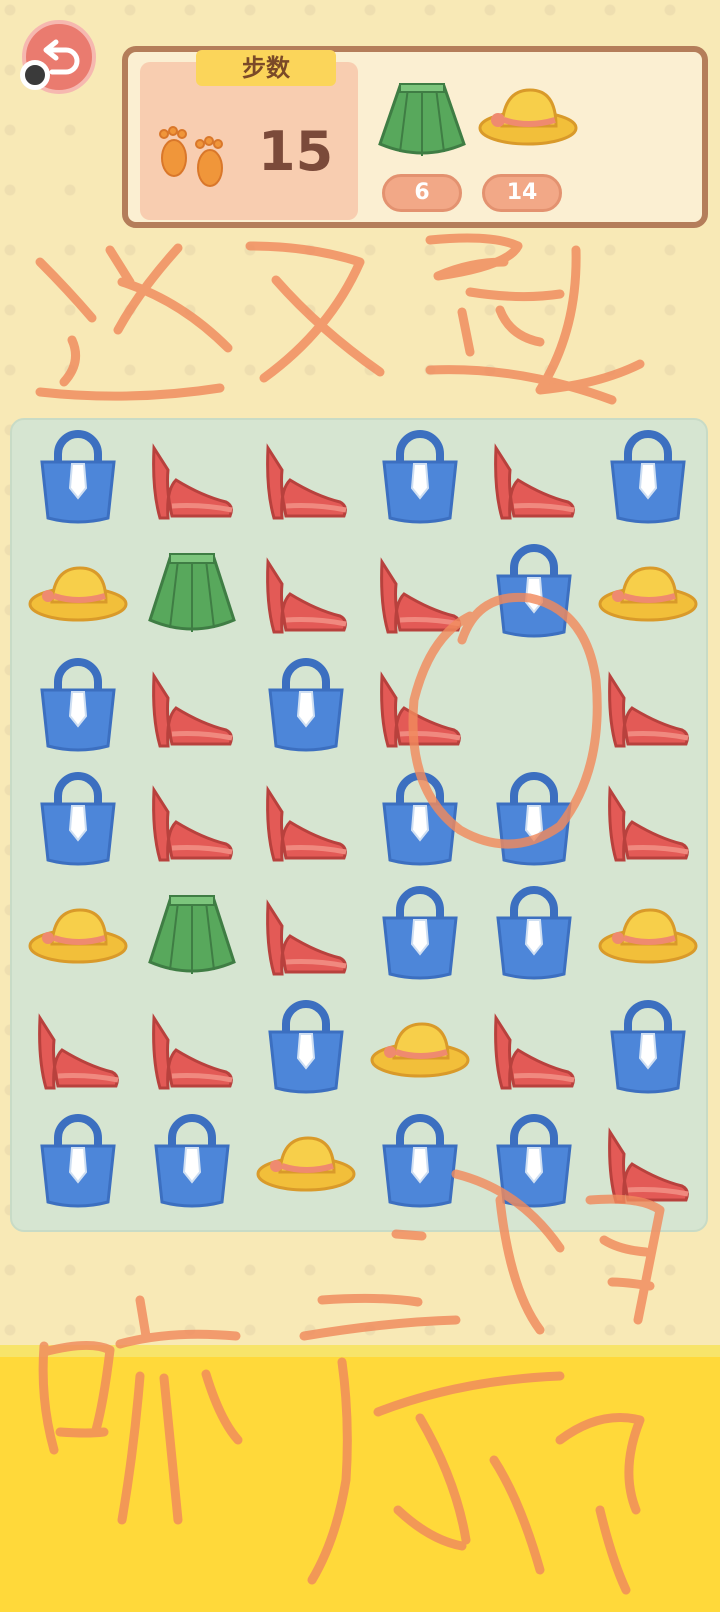 This screenshot has width=720, height=1612. What do you see at coordinates (266, 68) in the screenshot?
I see `steps-label: 步数` at bounding box center [266, 68].